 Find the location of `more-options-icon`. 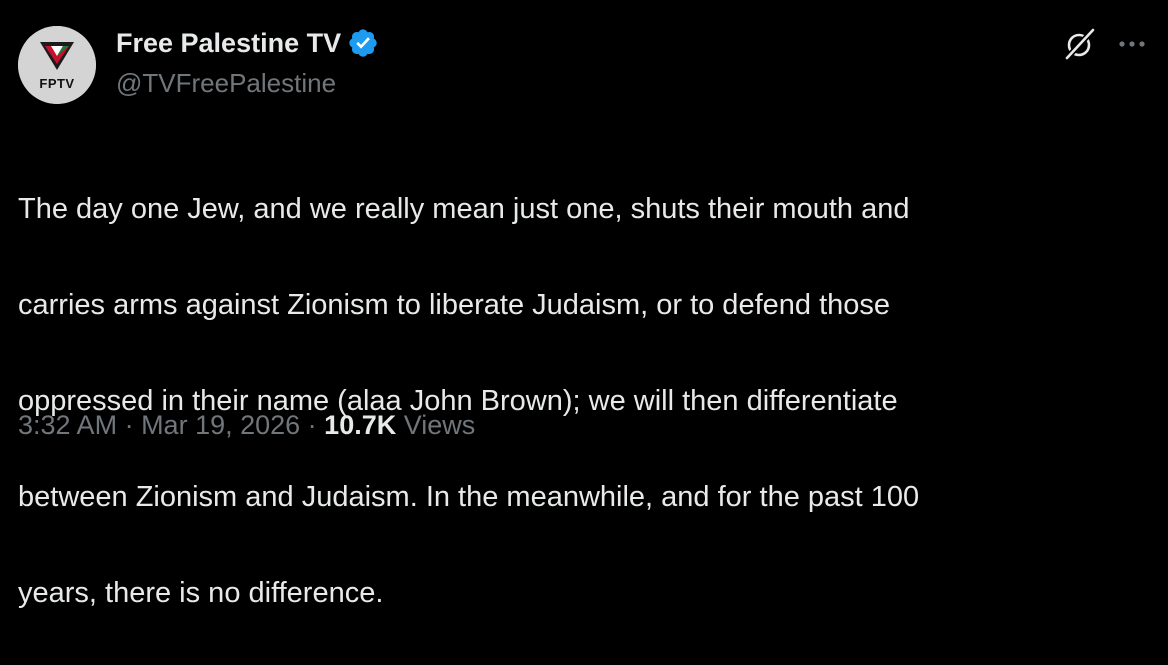

more-options-icon is located at coordinates (1132, 44).